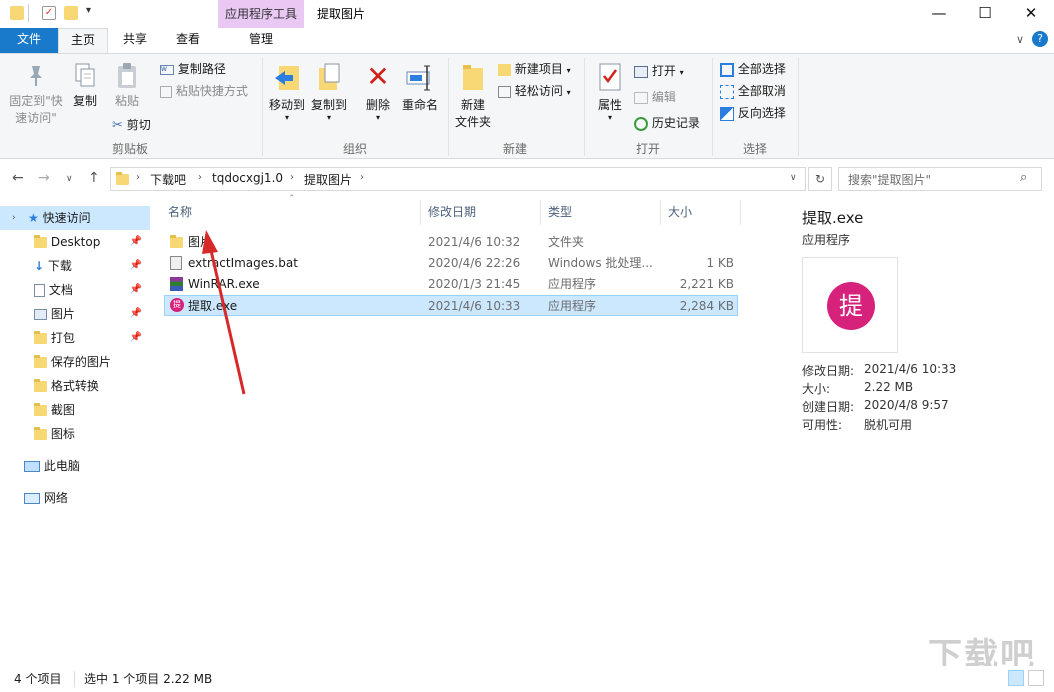 The height and width of the screenshot is (692, 1054). I want to click on select-all-button: 全部选择, so click(753, 68).